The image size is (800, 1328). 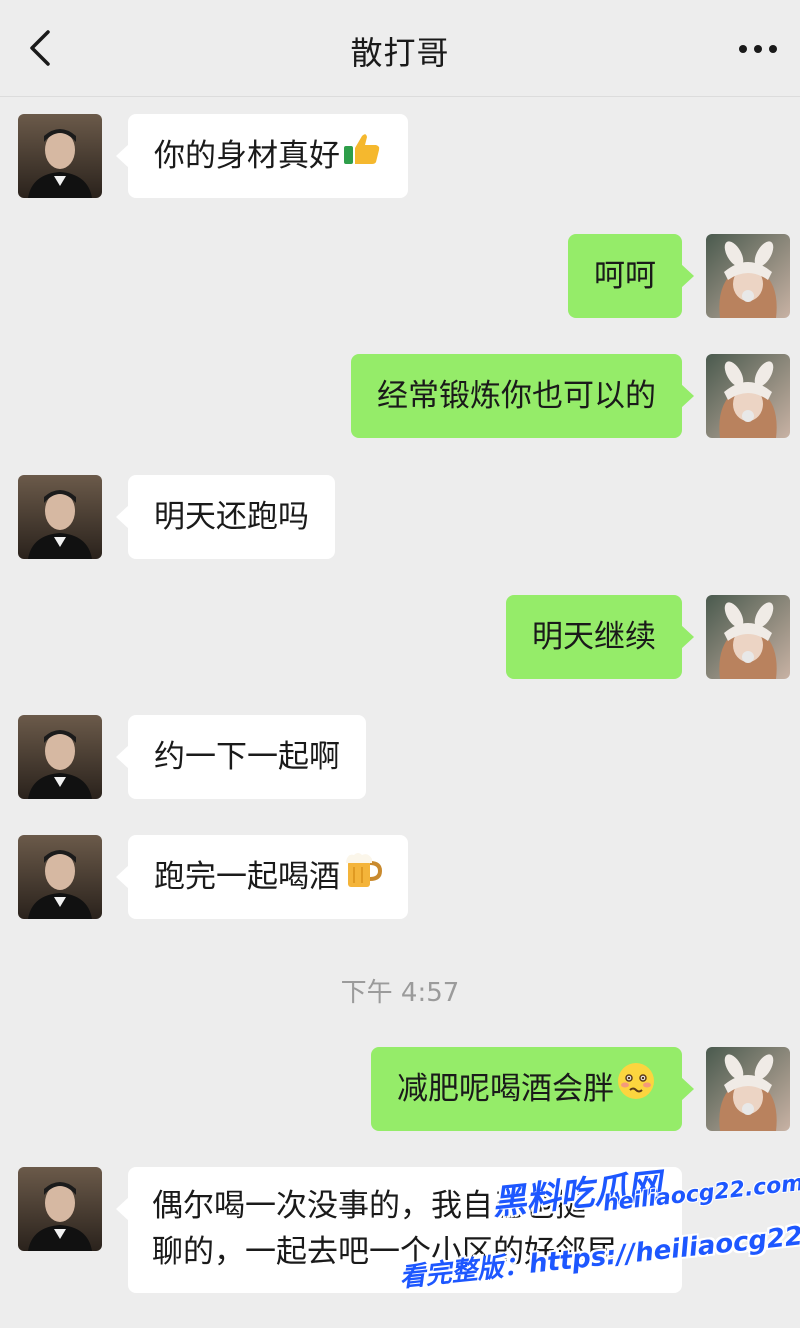 I want to click on message-text: 减肥呢喝酒会胖, so click(x=505, y=1089).